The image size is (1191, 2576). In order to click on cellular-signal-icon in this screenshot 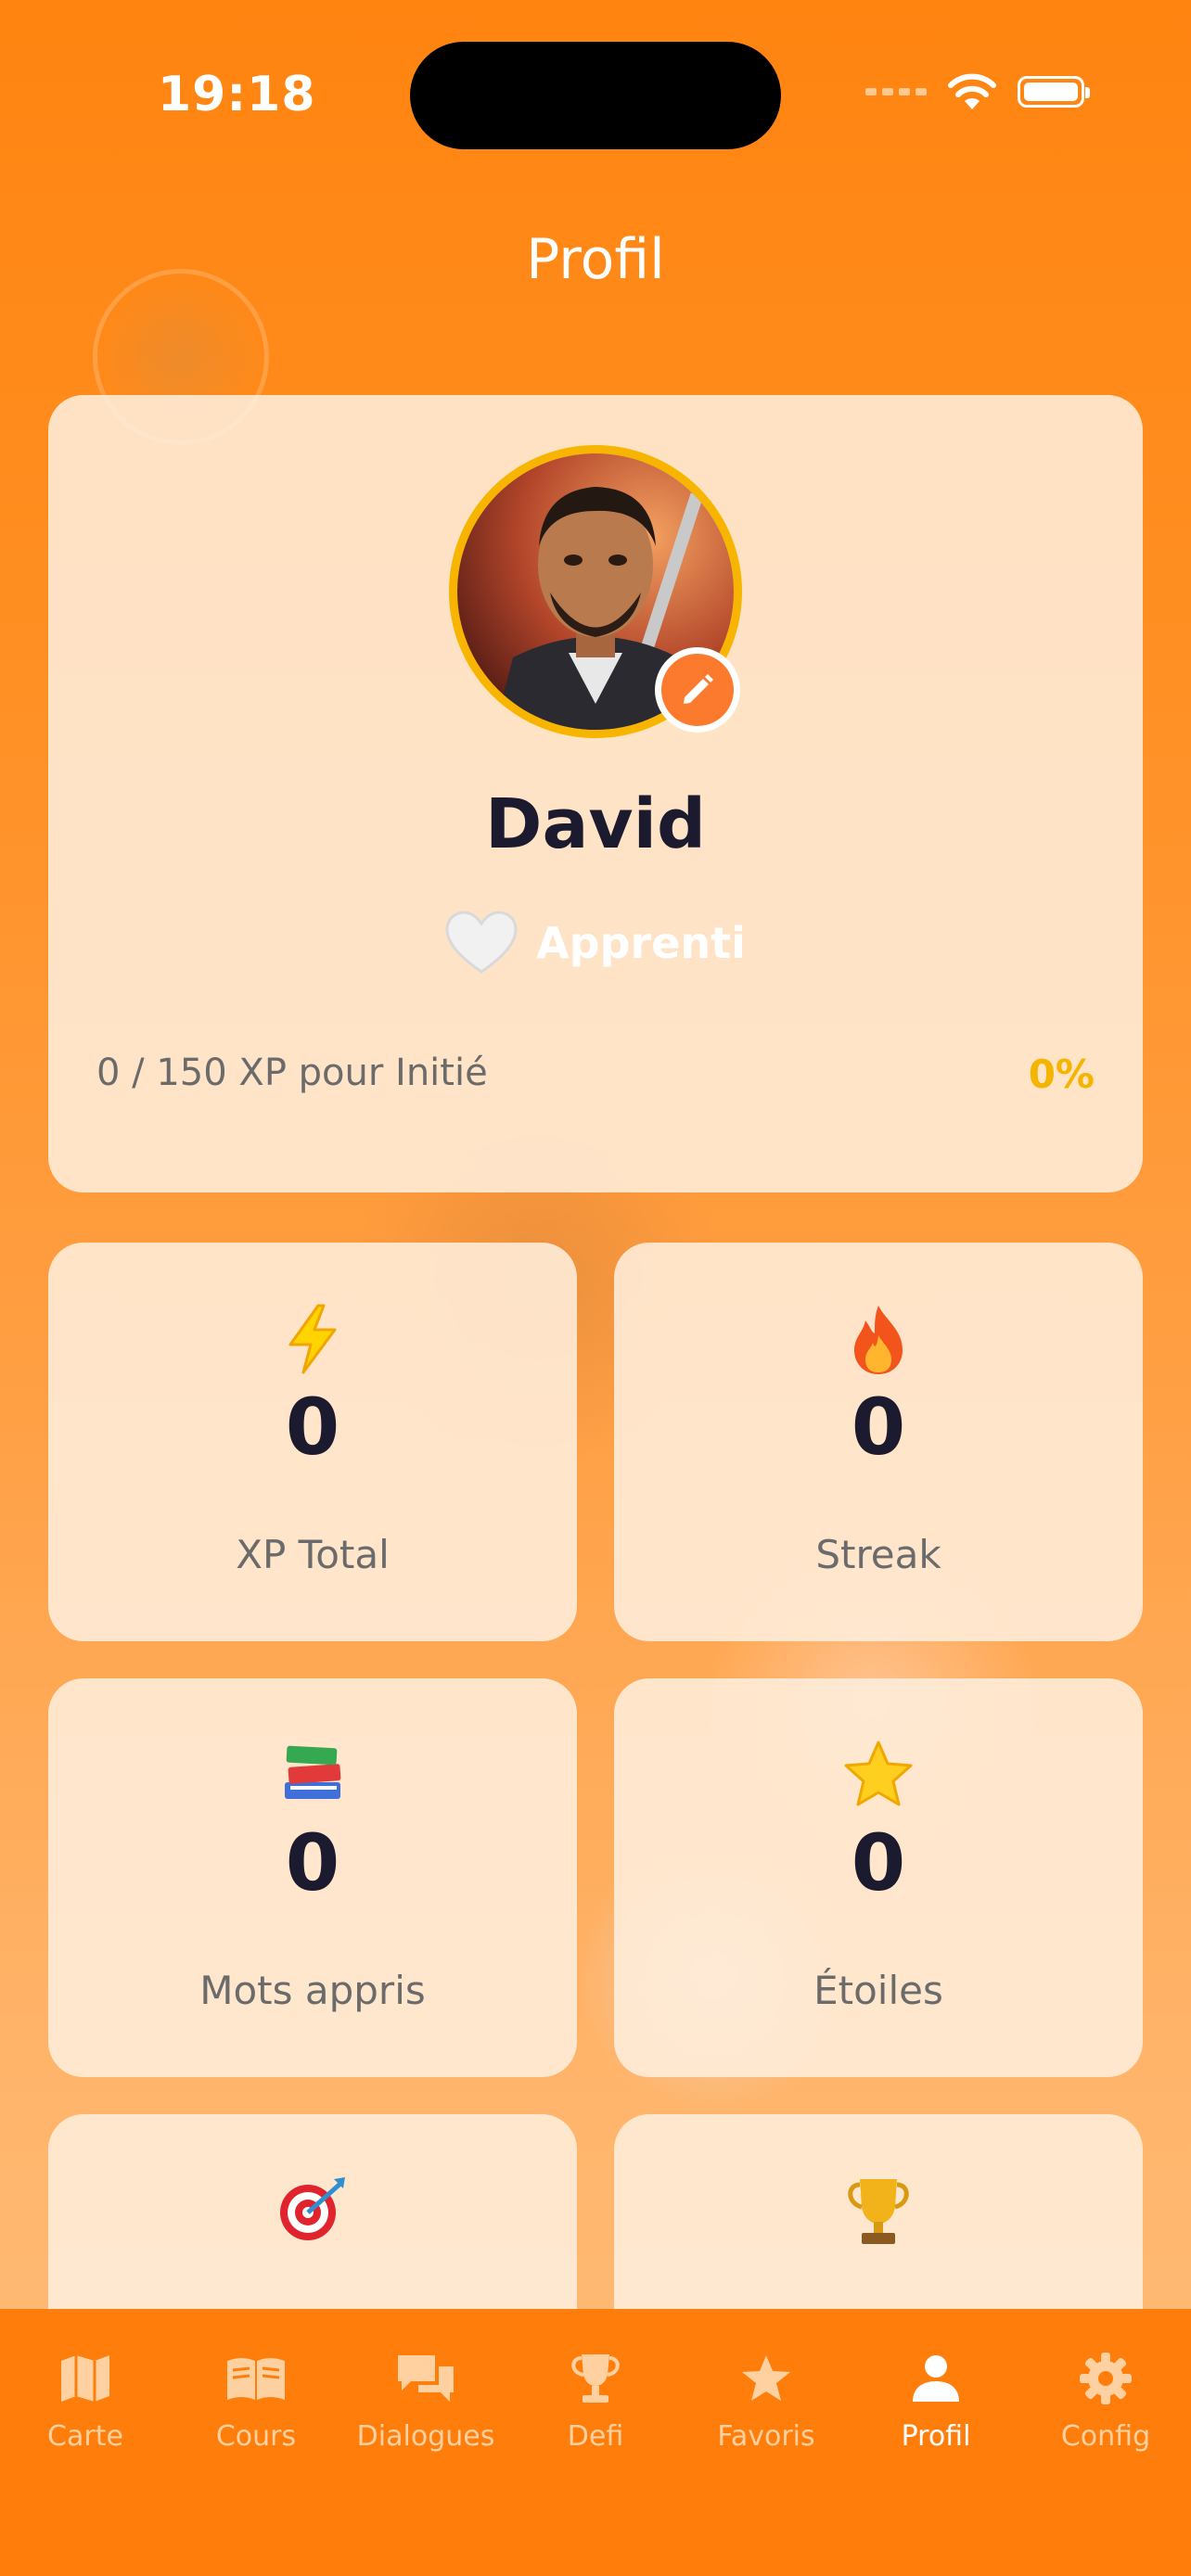, I will do `click(896, 92)`.